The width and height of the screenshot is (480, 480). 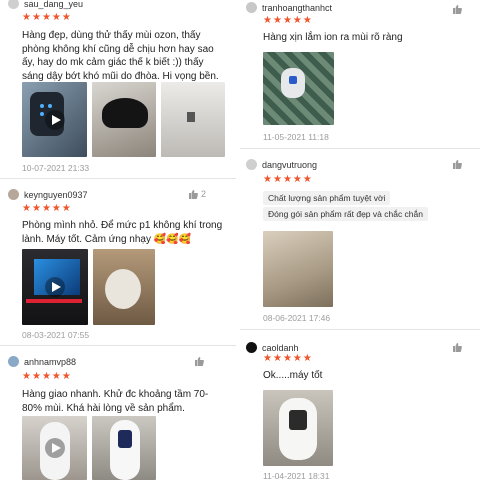 I want to click on like-button: 2, so click(x=197, y=194).